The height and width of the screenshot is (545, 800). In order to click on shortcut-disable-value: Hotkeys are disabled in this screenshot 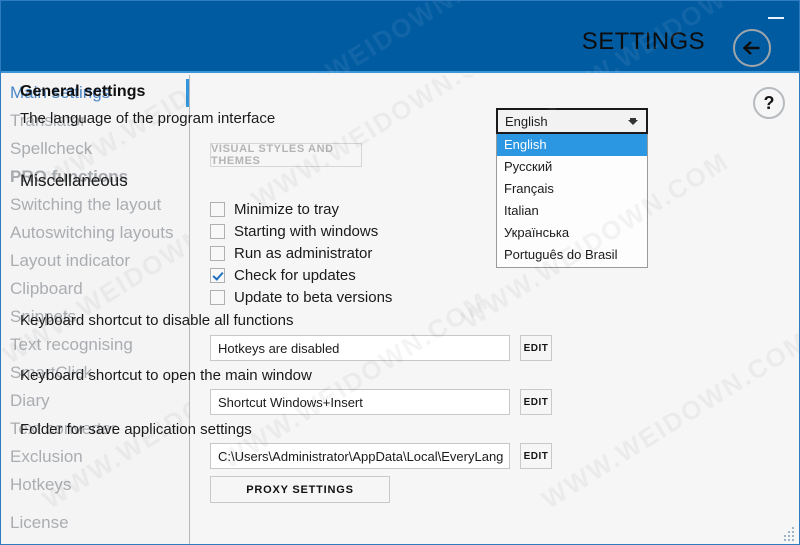, I will do `click(279, 348)`.